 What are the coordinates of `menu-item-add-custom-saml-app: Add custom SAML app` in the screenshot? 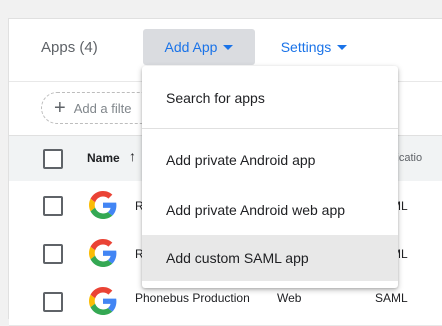 It's located at (270, 258).